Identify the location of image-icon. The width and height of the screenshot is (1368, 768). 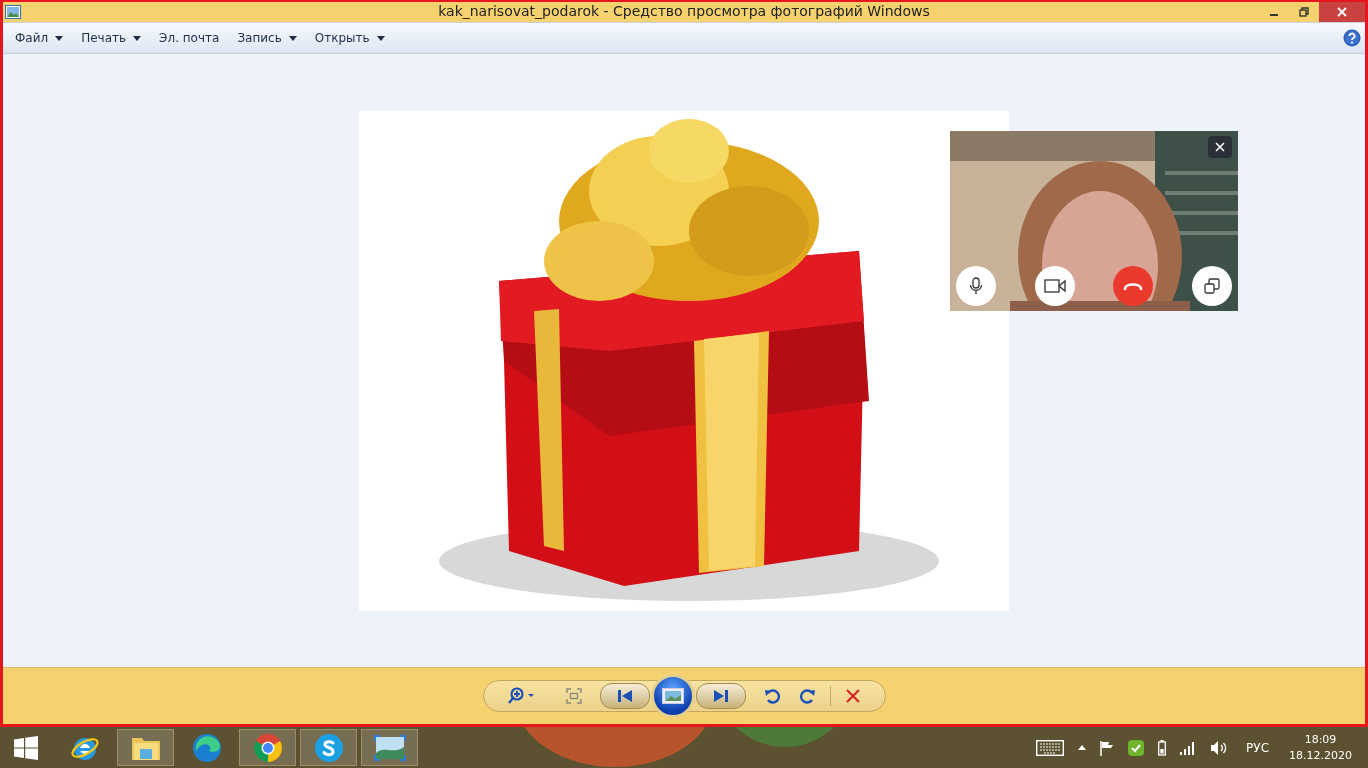
(672, 696).